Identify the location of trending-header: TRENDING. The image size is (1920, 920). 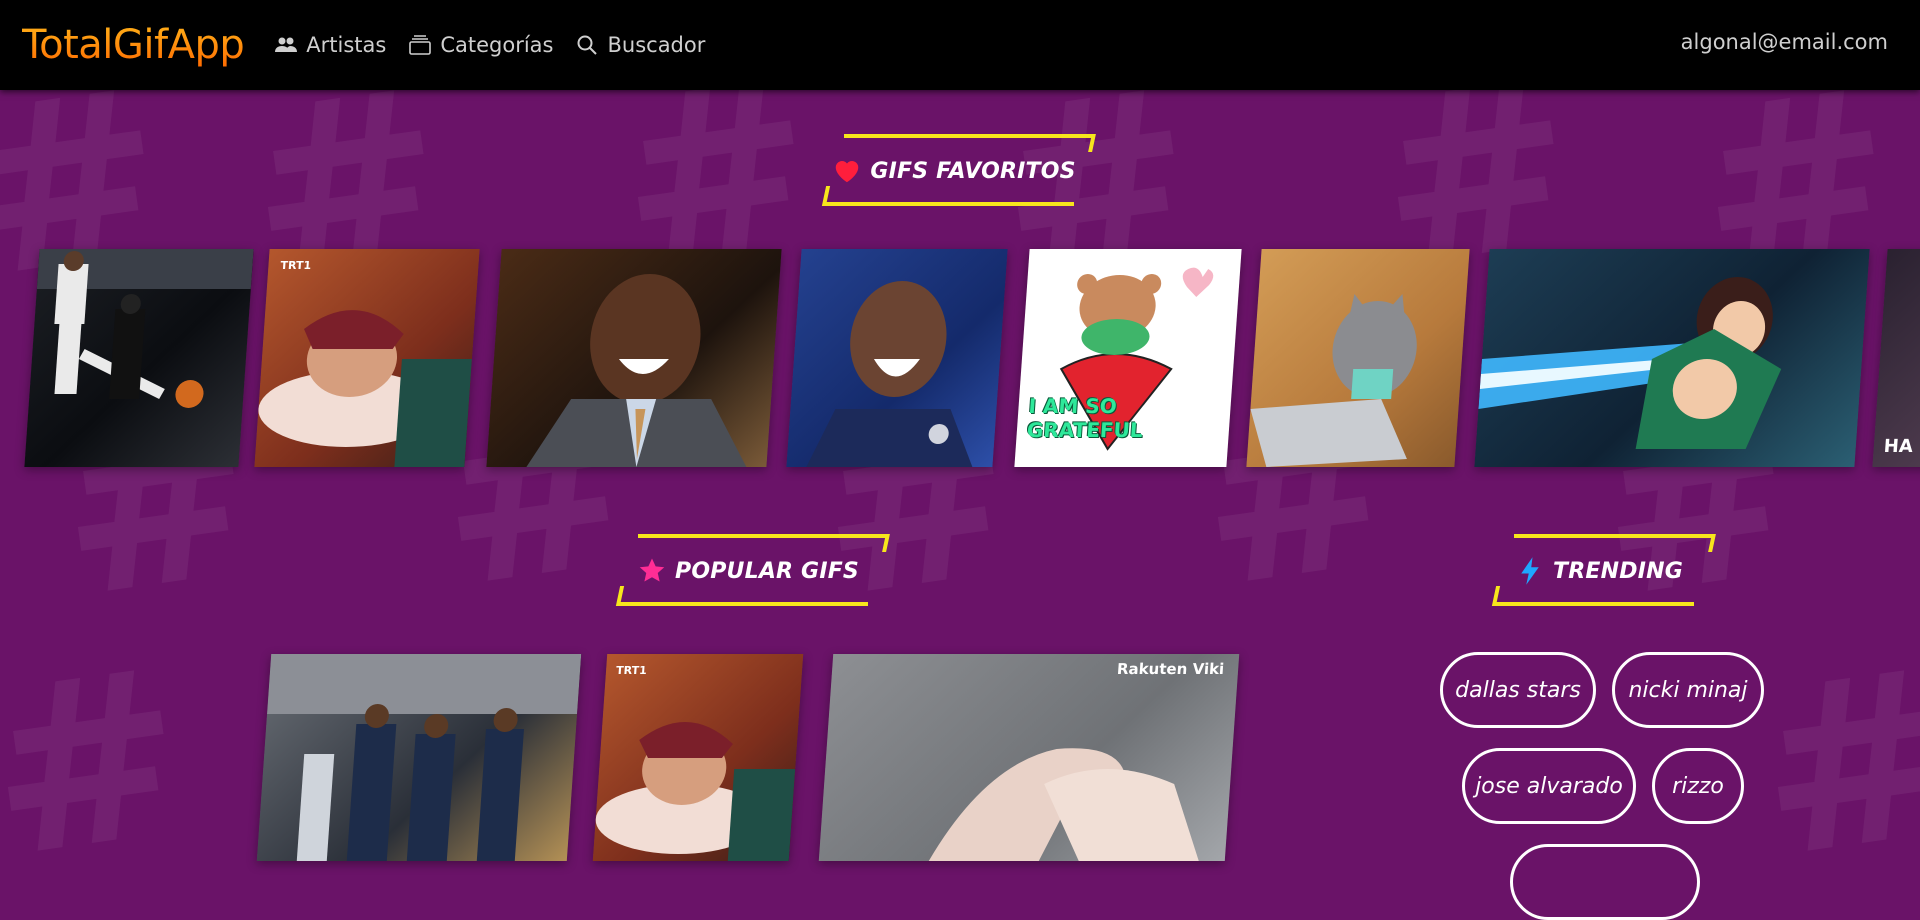
(1603, 570).